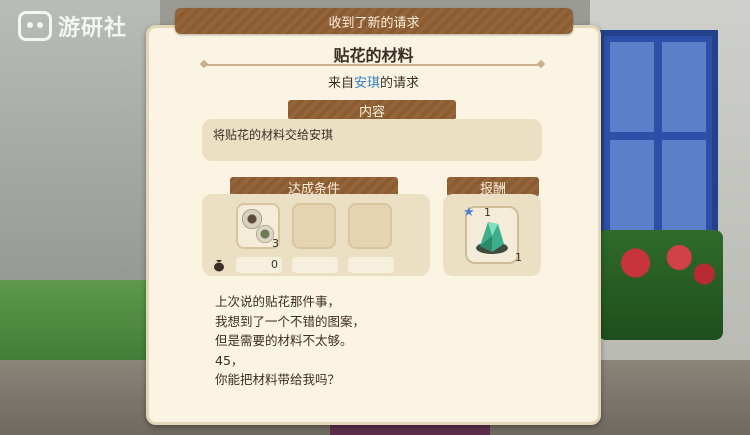 Image resolution: width=750 pixels, height=435 pixels. I want to click on money-bag-icon, so click(219, 266).